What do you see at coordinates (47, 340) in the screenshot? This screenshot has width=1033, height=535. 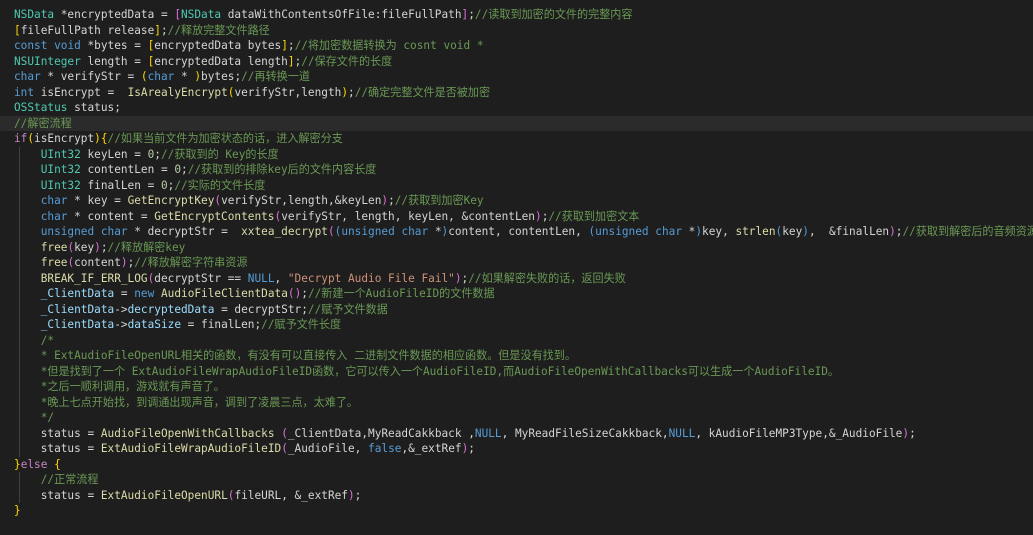 I see `code-token-comment: /*` at bounding box center [47, 340].